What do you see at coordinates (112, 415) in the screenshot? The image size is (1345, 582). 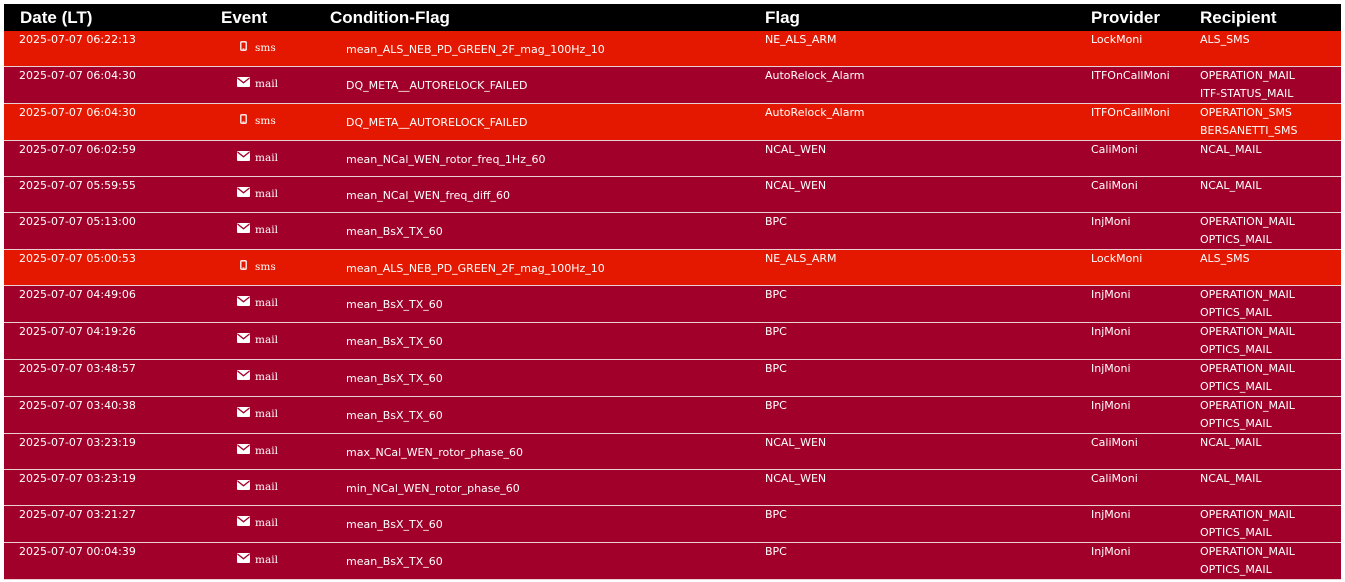 I see `cell-date: 2025-07-07 03:40:38` at bounding box center [112, 415].